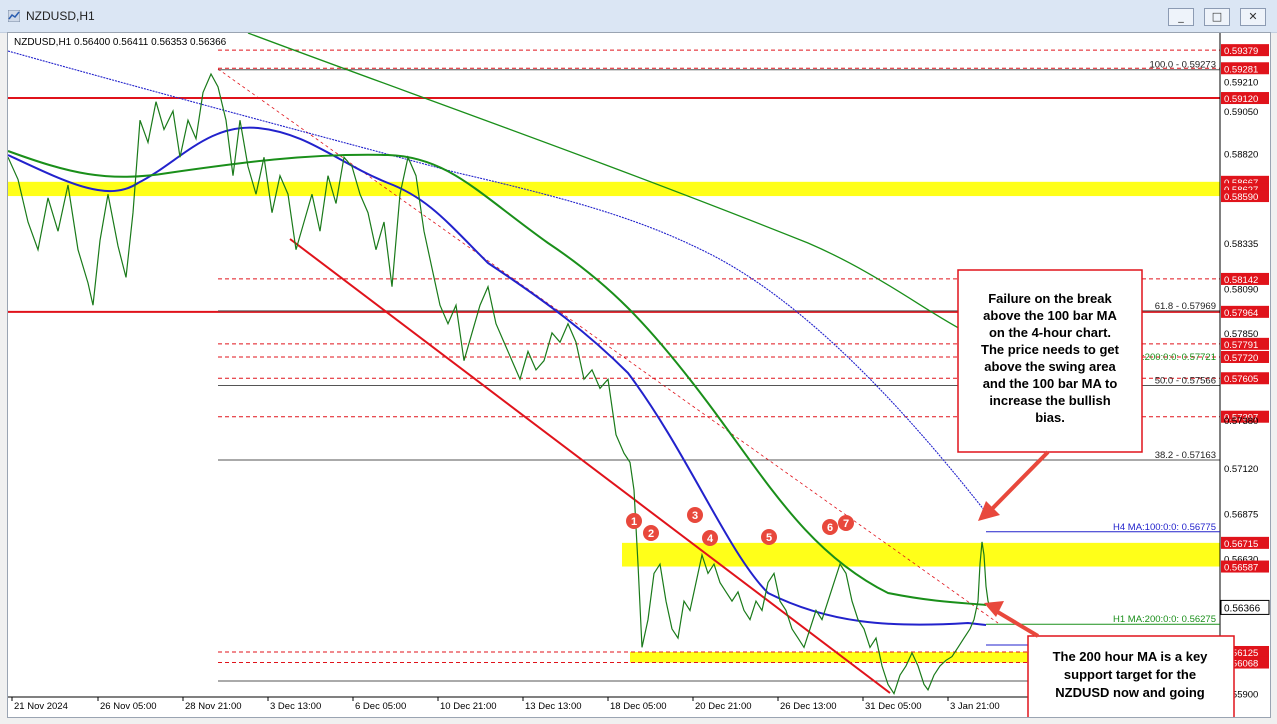 This screenshot has height=724, width=1277. What do you see at coordinates (1131, 656) in the screenshot?
I see `annotation-bottom-line: The 200 hour MA is a key` at bounding box center [1131, 656].